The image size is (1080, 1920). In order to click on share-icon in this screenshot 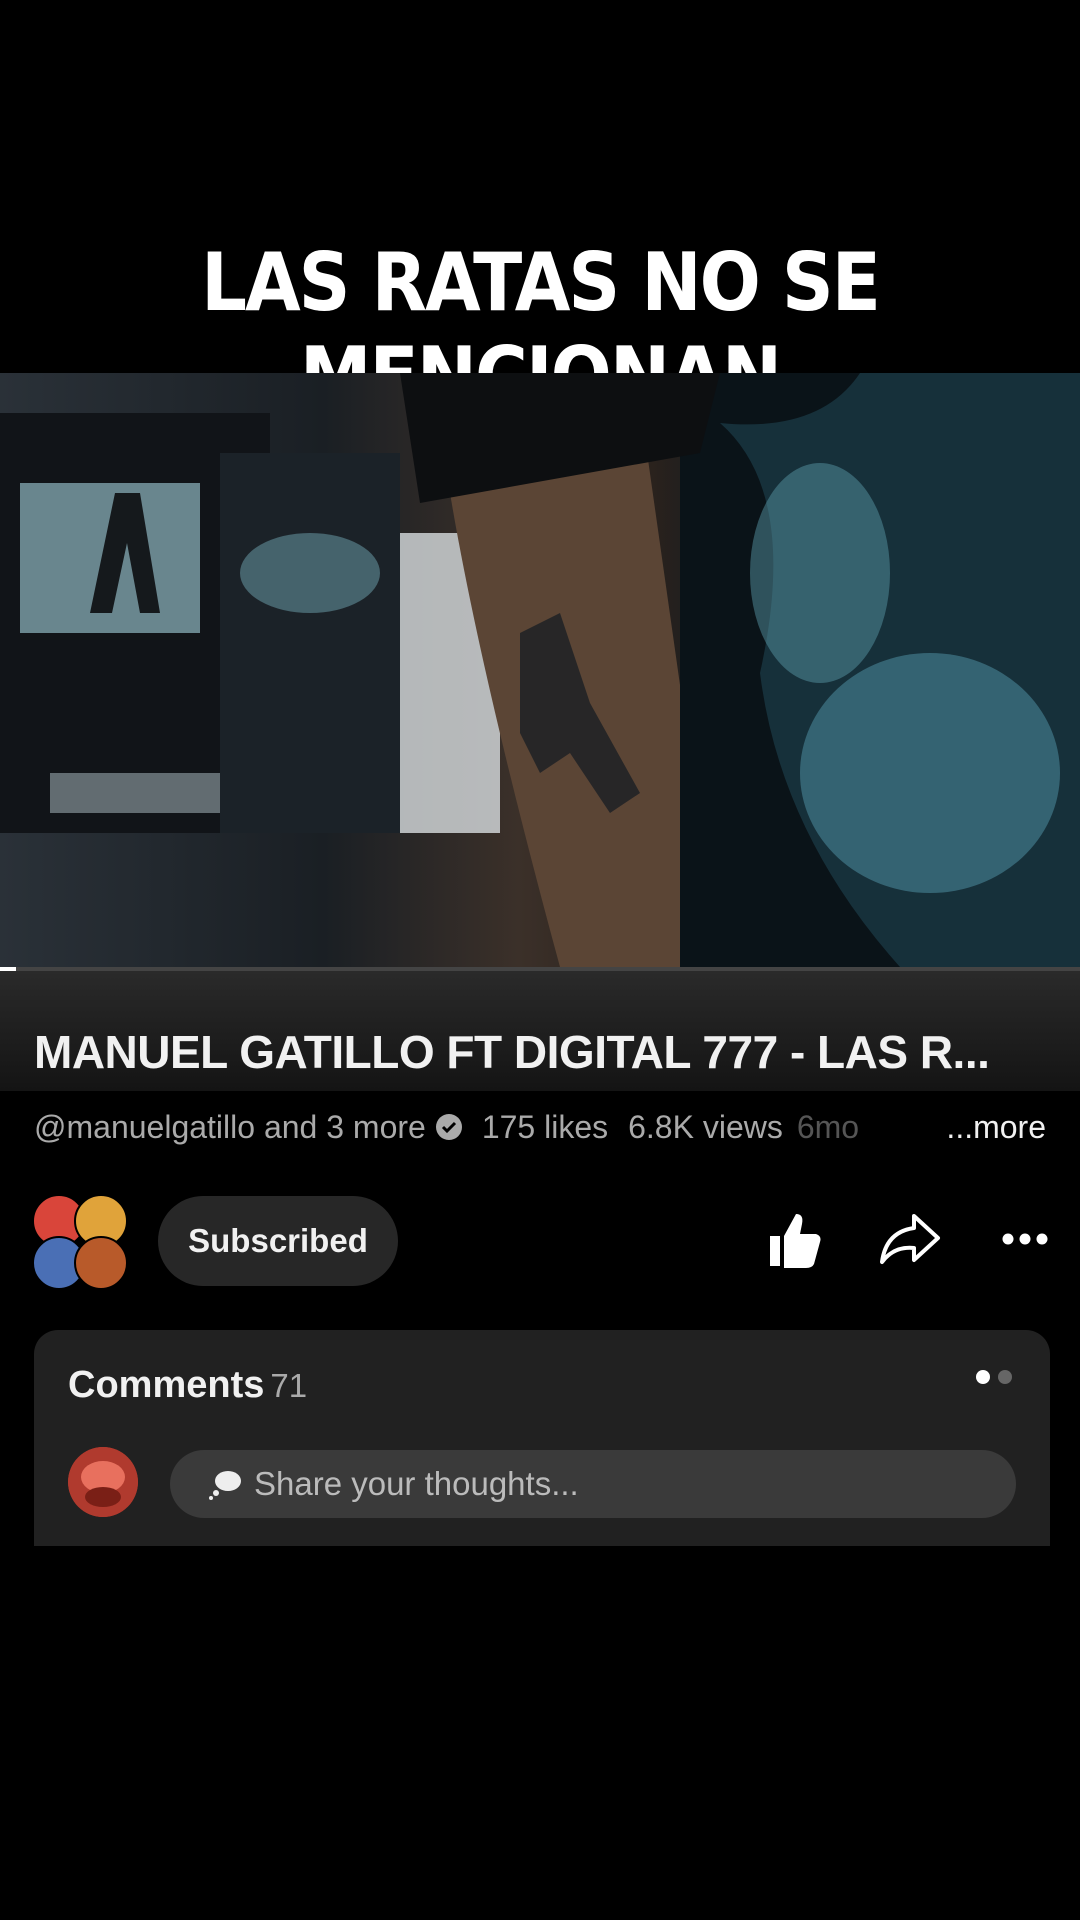, I will do `click(910, 1238)`.